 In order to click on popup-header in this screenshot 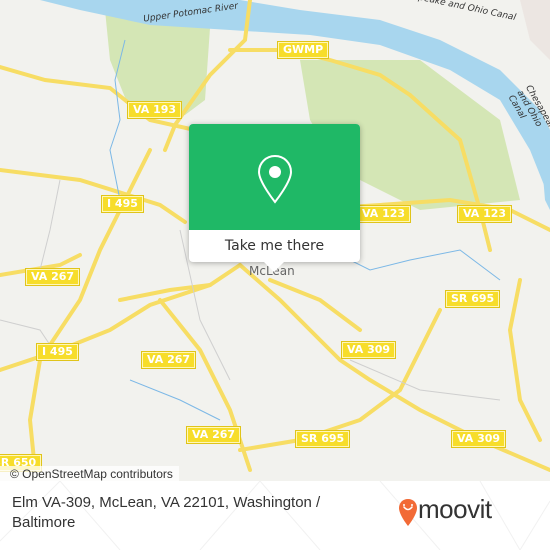, I will do `click(274, 177)`.